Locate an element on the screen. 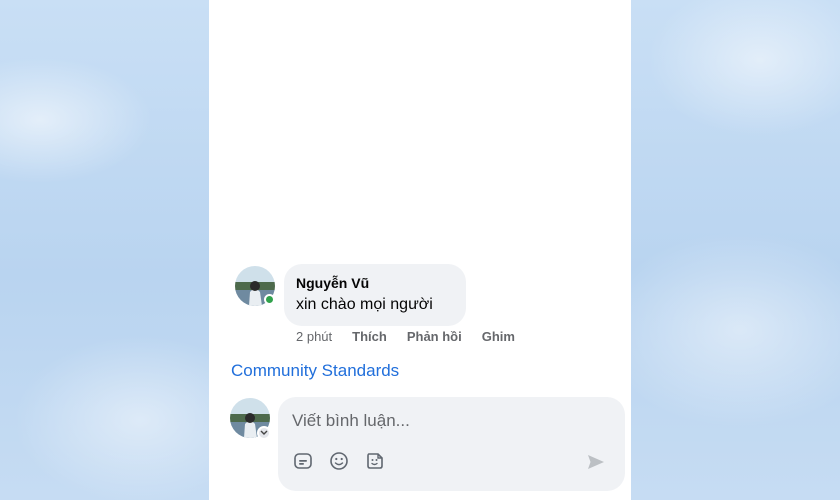  community-standards-link: Community Standards is located at coordinates (315, 371).